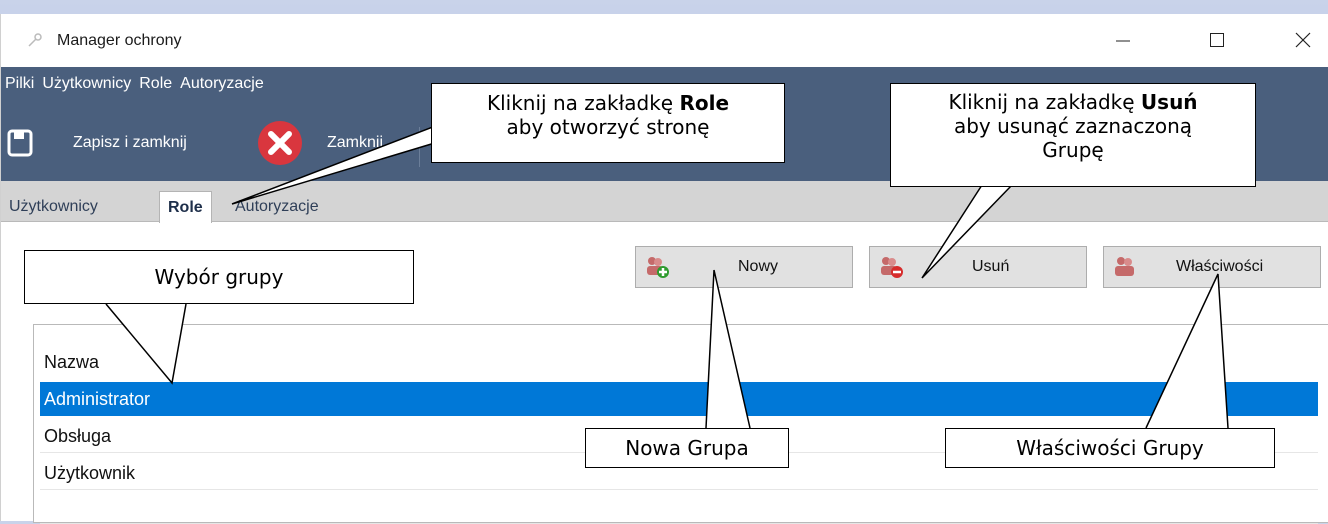  What do you see at coordinates (21, 84) in the screenshot?
I see `menu-item-pilki: Pilki` at bounding box center [21, 84].